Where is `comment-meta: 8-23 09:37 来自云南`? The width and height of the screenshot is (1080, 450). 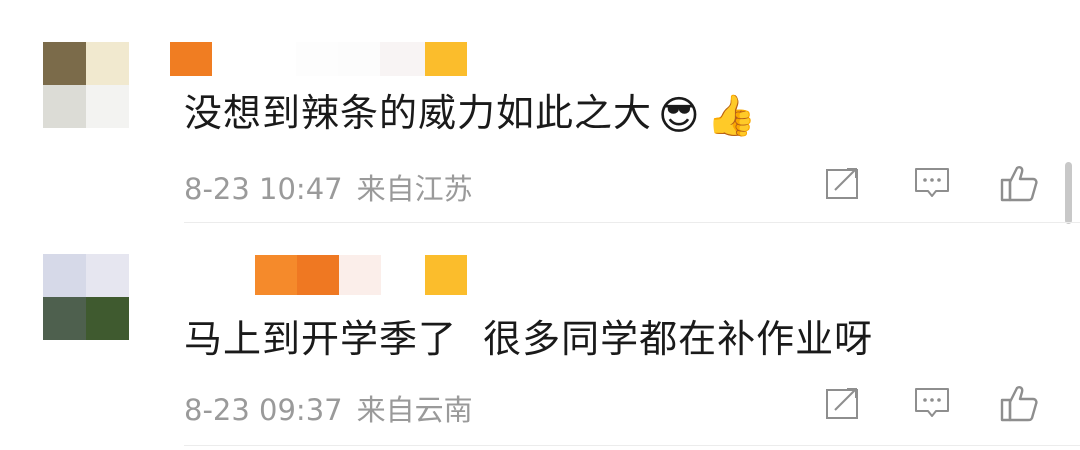
comment-meta: 8-23 09:37 来自云南 is located at coordinates (328, 408).